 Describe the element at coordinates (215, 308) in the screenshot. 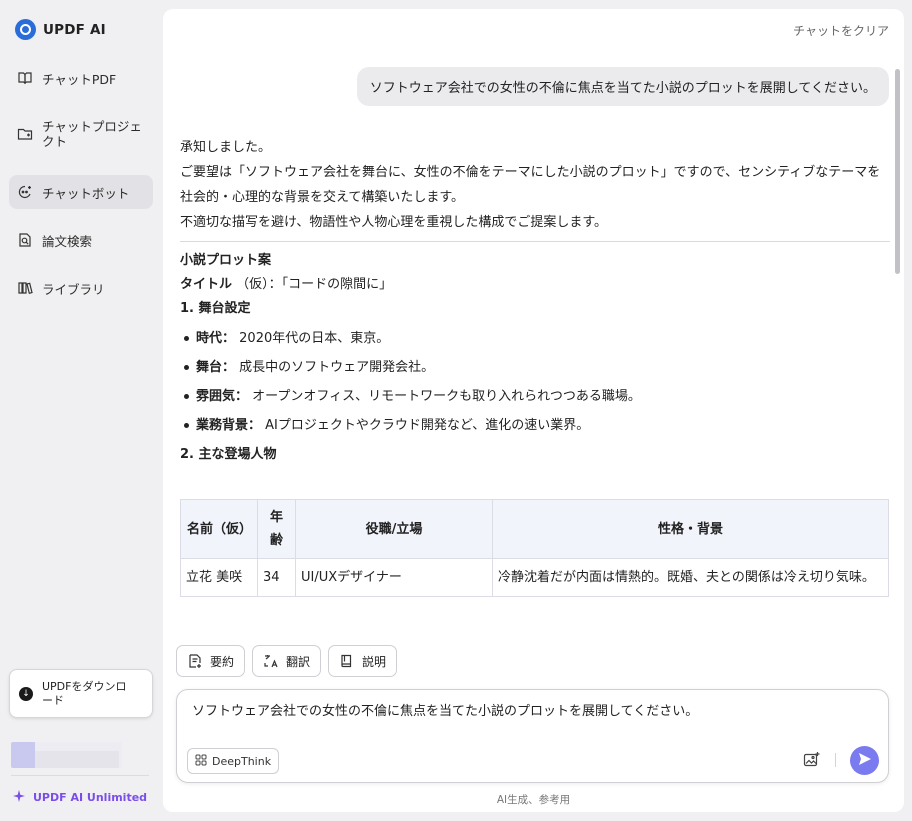

I see `section-heading-setting: 1. 舞台設定` at that location.